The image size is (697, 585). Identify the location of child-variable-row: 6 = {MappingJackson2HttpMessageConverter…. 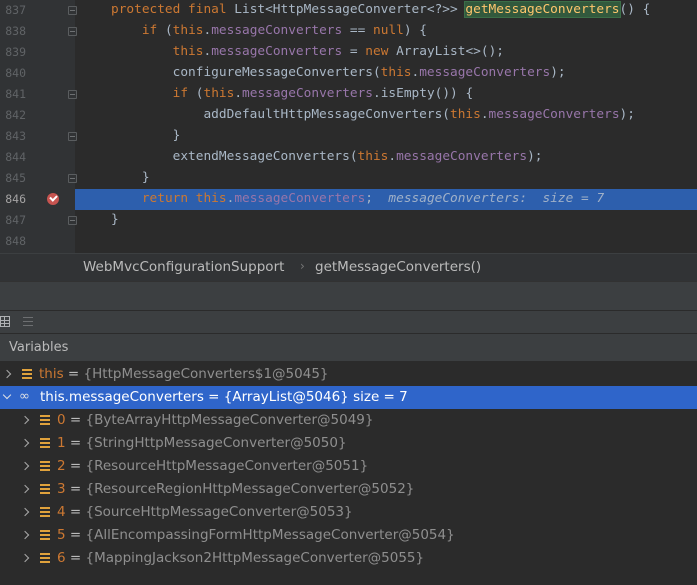
(348, 558).